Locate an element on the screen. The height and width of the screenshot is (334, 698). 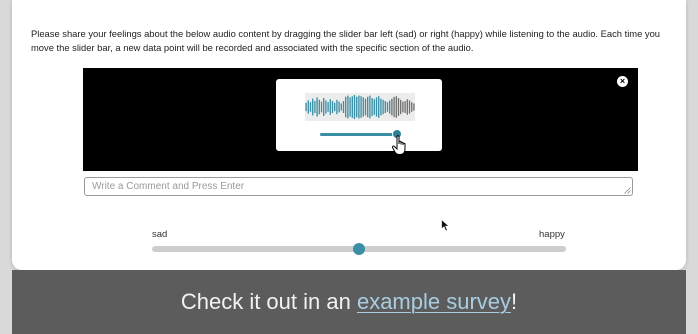
close-icon: × is located at coordinates (622, 81).